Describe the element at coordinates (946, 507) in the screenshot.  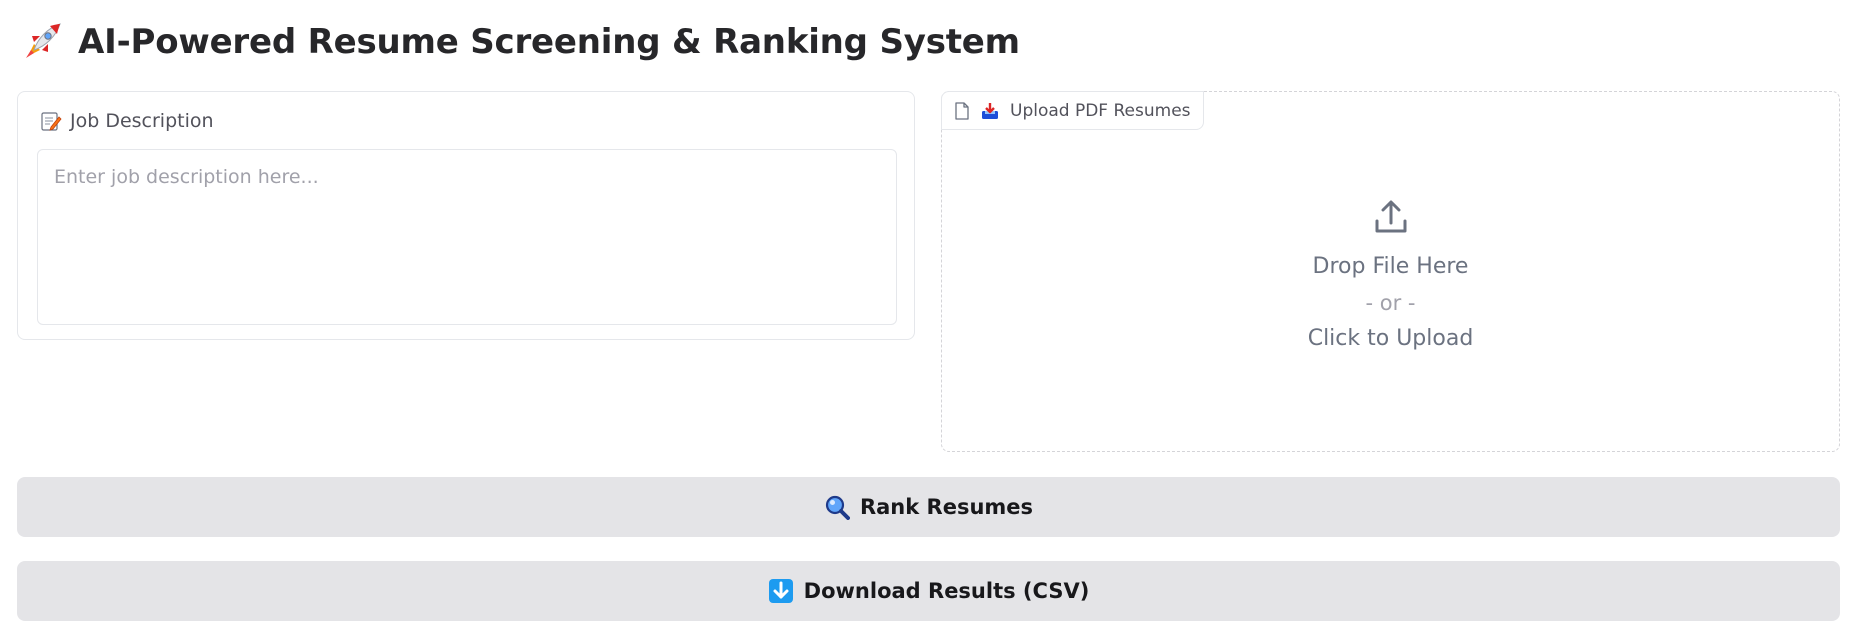
I see `rank-resumes-label: Rank Resumes` at that location.